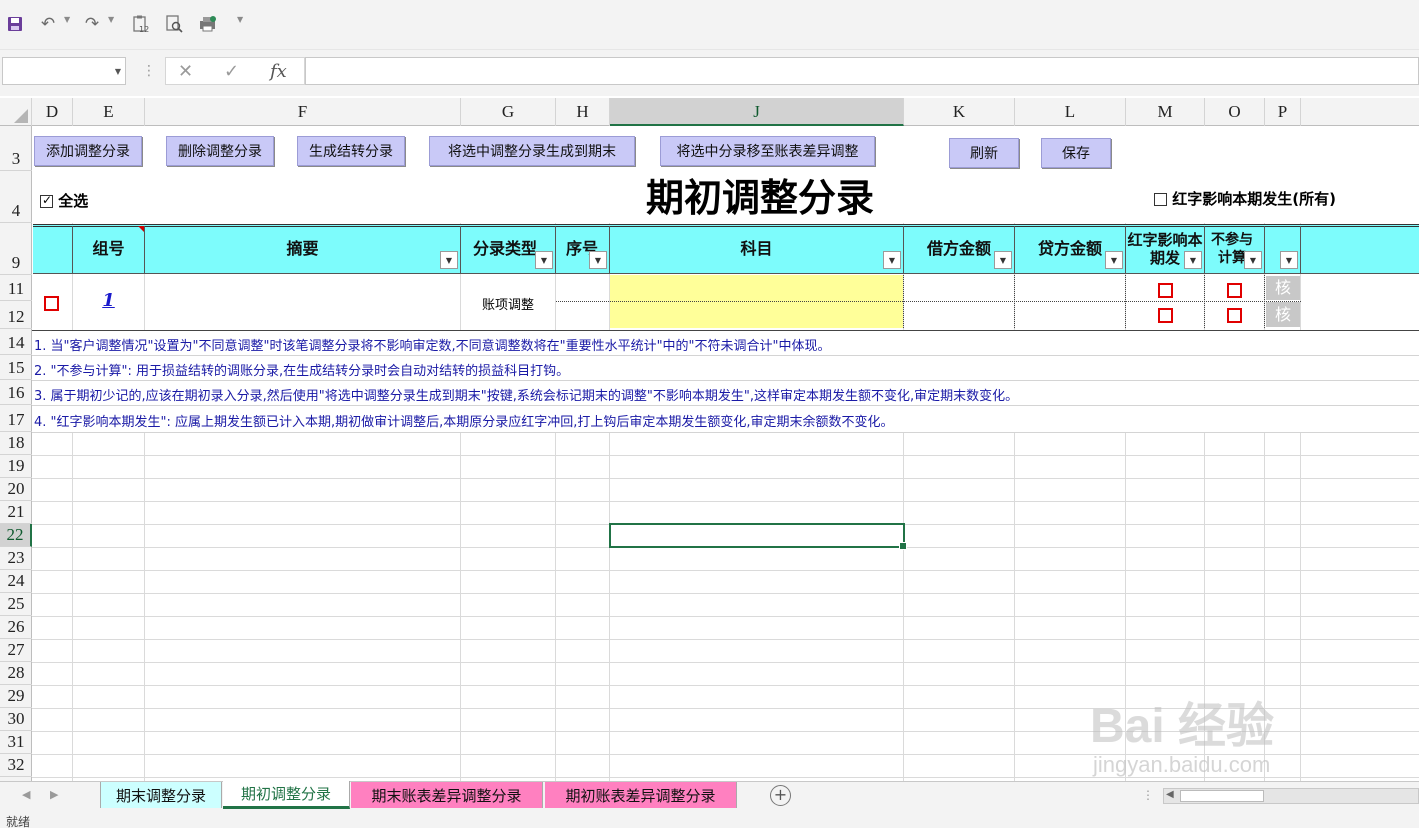 This screenshot has width=1419, height=834. I want to click on column-header-g: G, so click(508, 112).